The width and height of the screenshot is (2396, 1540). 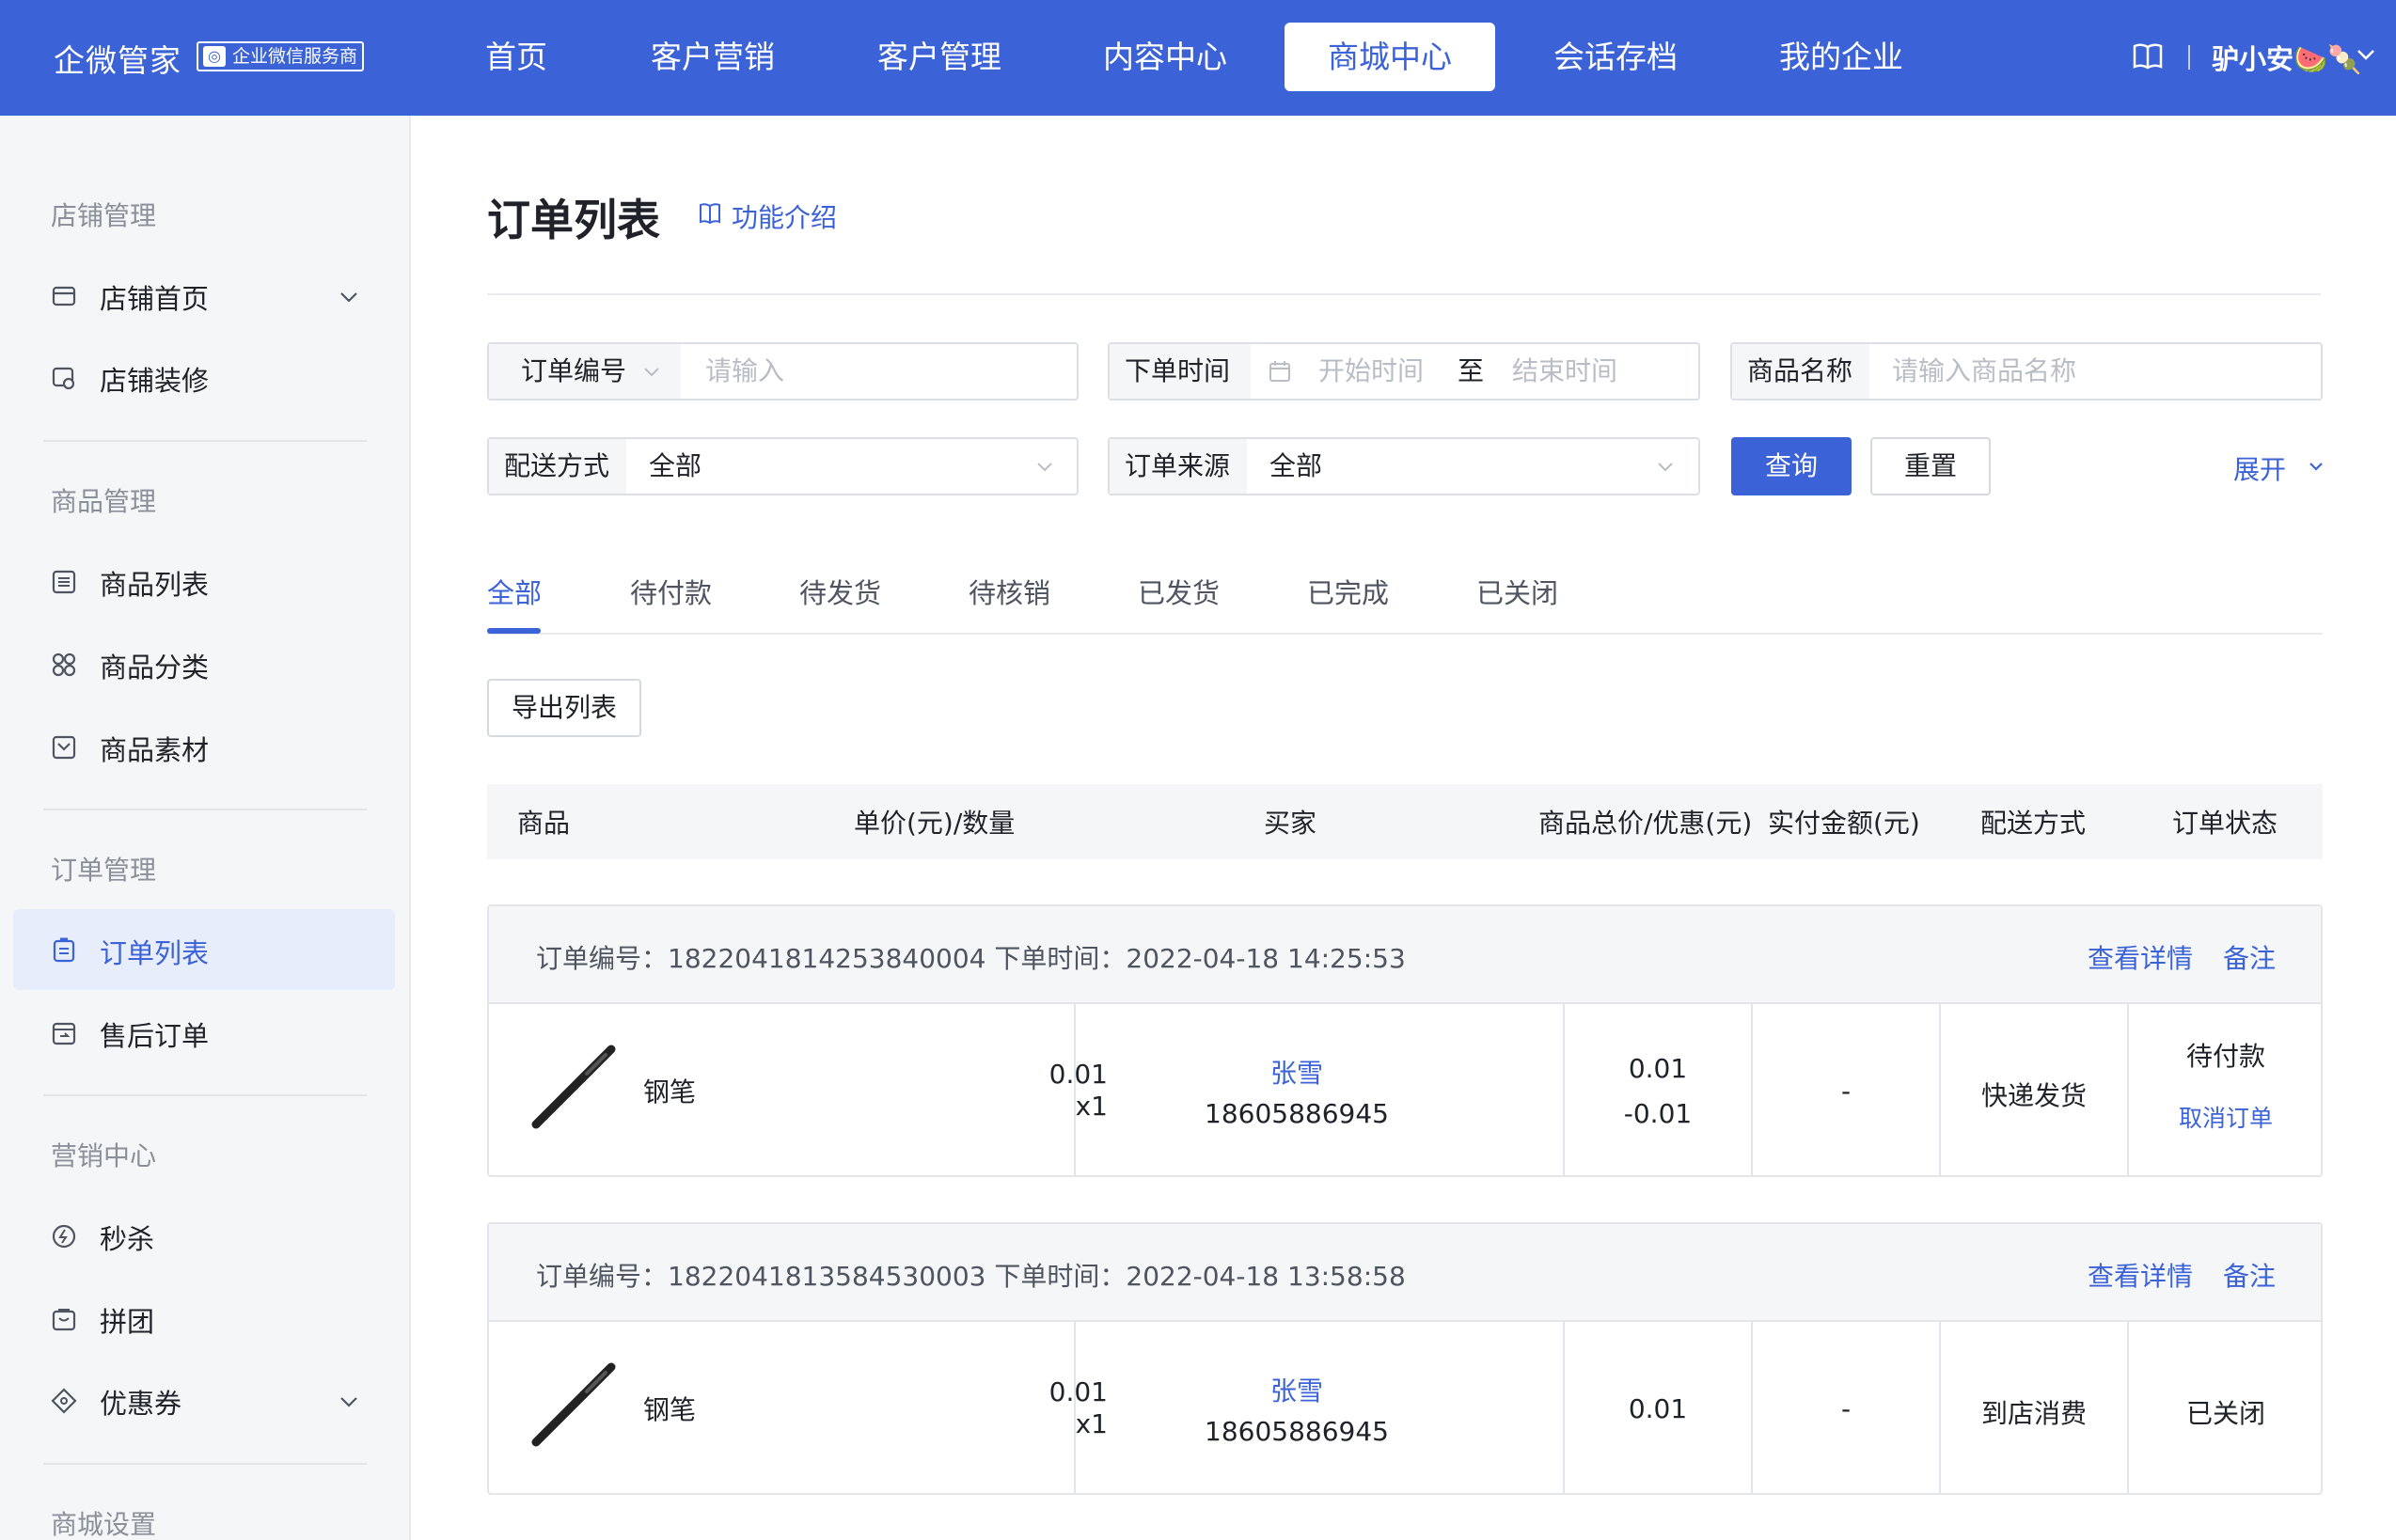 I want to click on order-time-label: 下单时间, so click(x=1180, y=372).